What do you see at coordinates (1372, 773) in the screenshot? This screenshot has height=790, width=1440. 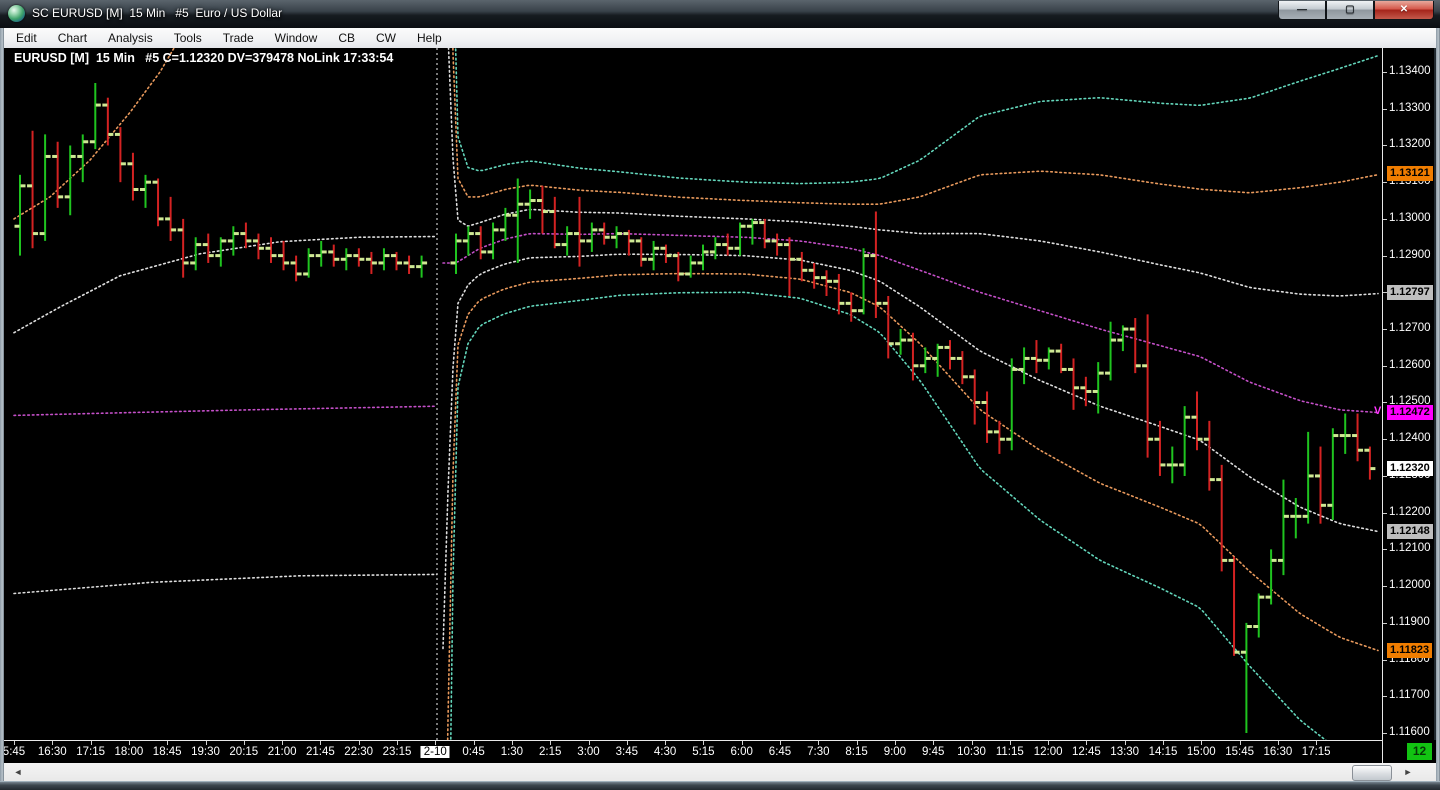 I see `scrollbar-thumb` at bounding box center [1372, 773].